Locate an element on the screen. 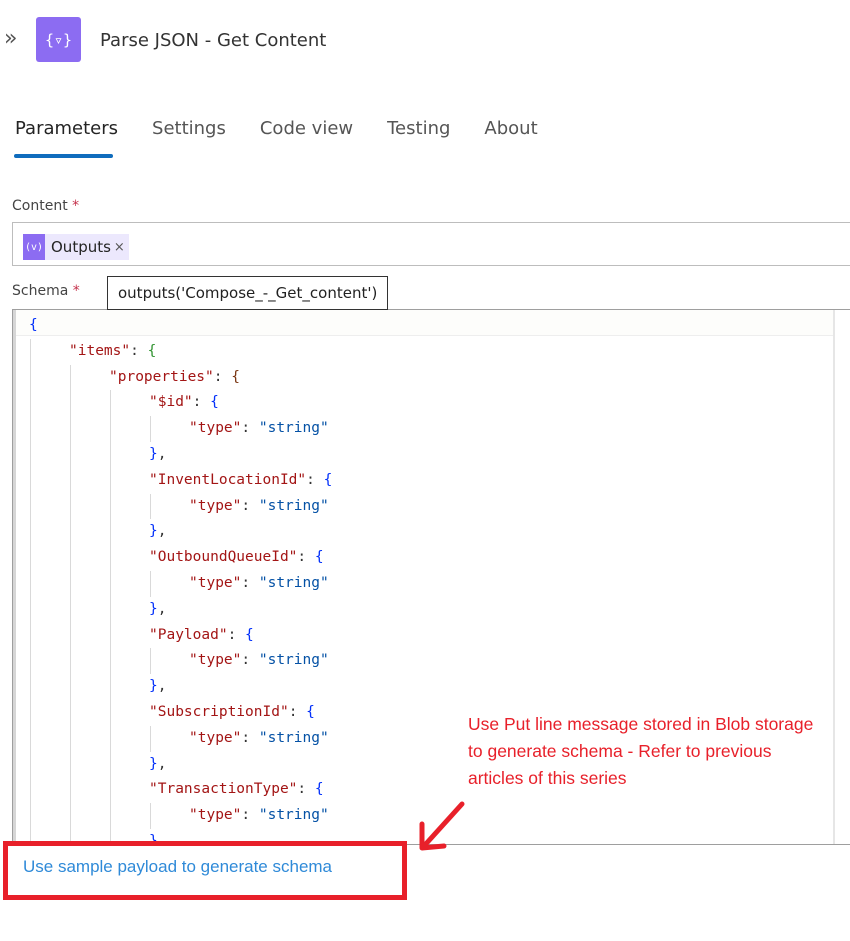  tab-about: About is located at coordinates (510, 128).